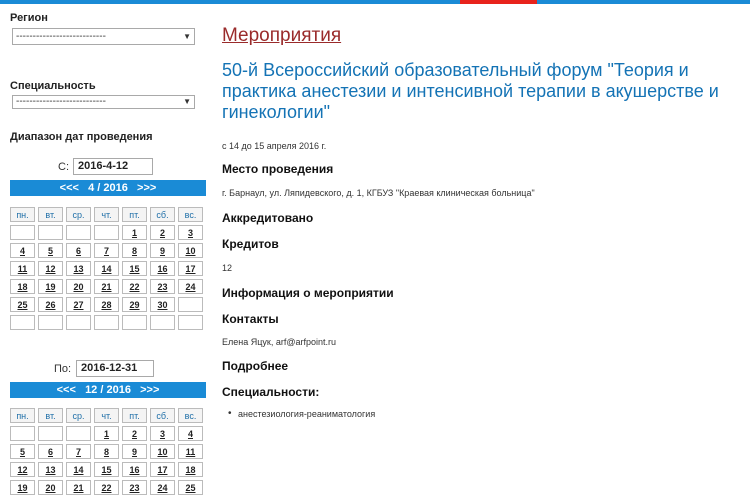  I want to click on calendar-week-row: 1234, so click(106, 433).